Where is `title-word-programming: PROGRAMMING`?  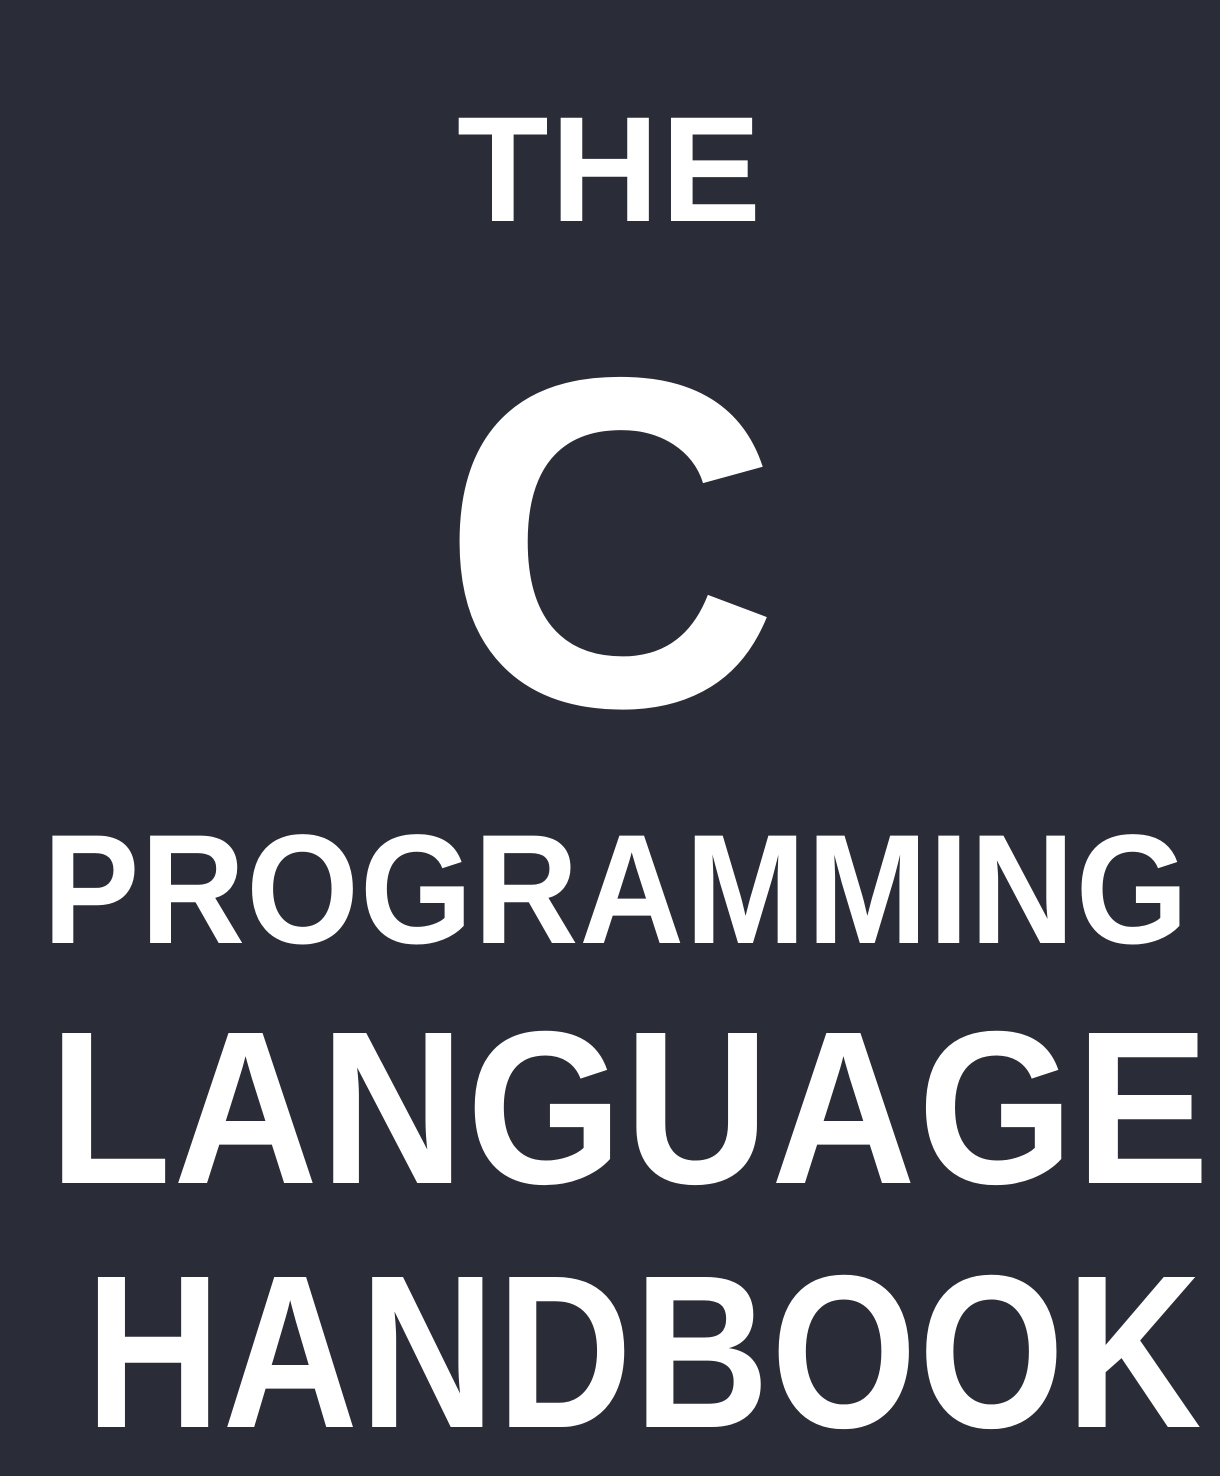 title-word-programming: PROGRAMMING is located at coordinates (616, 890).